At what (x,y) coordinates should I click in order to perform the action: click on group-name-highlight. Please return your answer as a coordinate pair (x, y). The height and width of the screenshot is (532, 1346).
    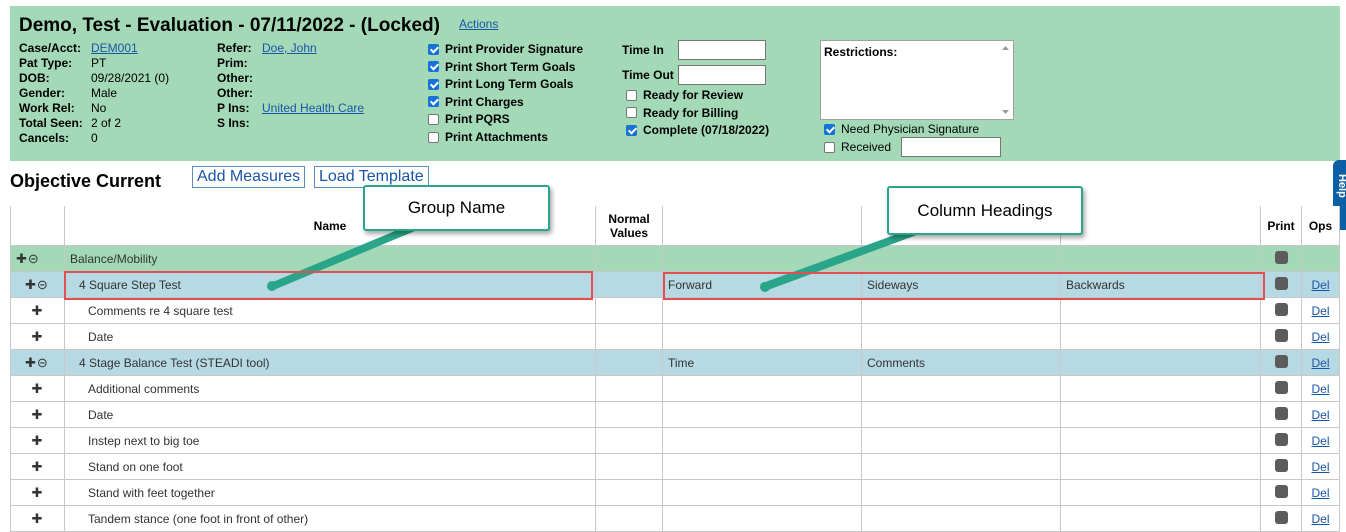
    Looking at the image, I should click on (328, 285).